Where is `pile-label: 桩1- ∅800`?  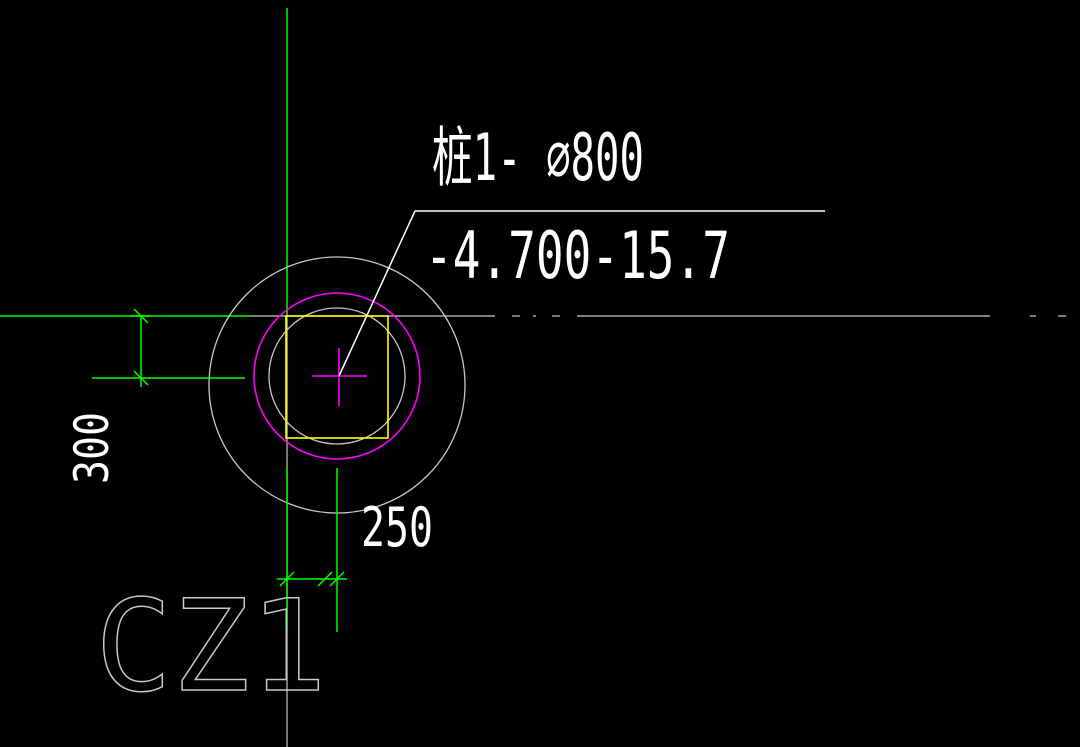
pile-label: 桩1- ∅800 is located at coordinates (538, 157).